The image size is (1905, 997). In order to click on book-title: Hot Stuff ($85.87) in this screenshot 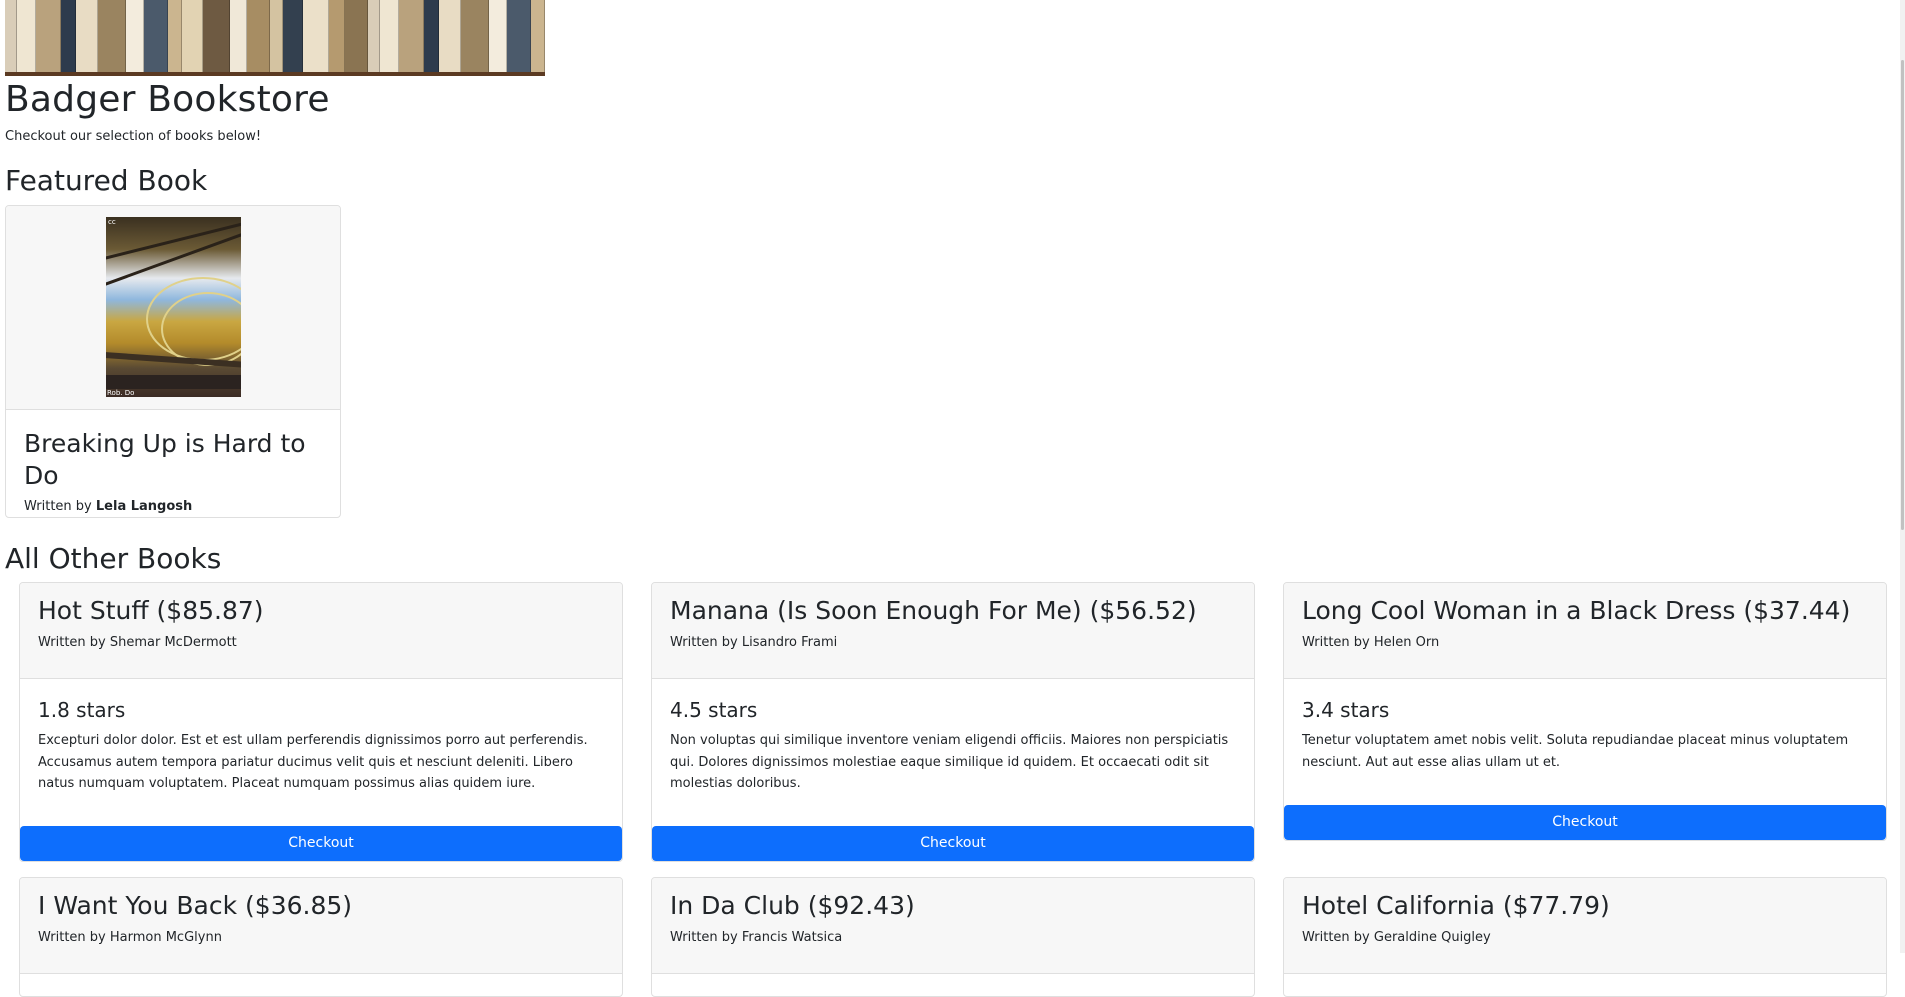, I will do `click(151, 610)`.